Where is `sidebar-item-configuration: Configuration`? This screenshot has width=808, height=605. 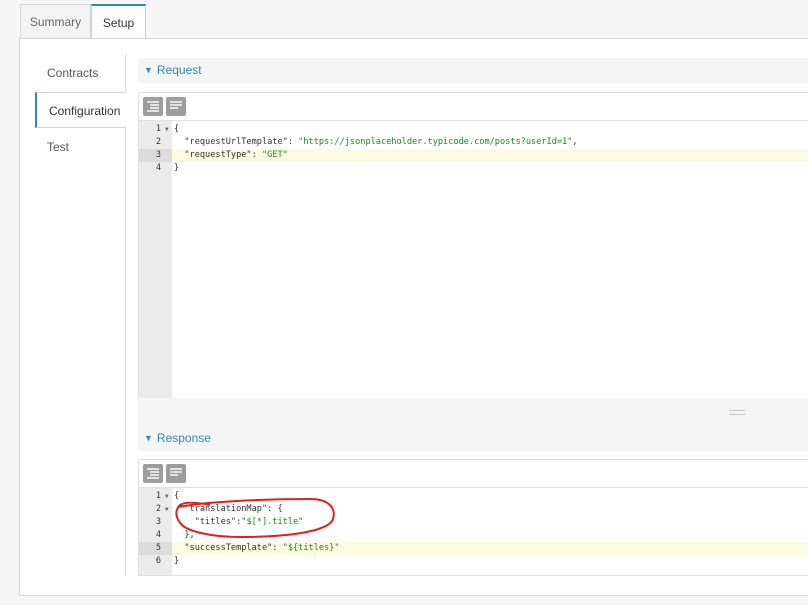 sidebar-item-configuration: Configuration is located at coordinates (81, 110).